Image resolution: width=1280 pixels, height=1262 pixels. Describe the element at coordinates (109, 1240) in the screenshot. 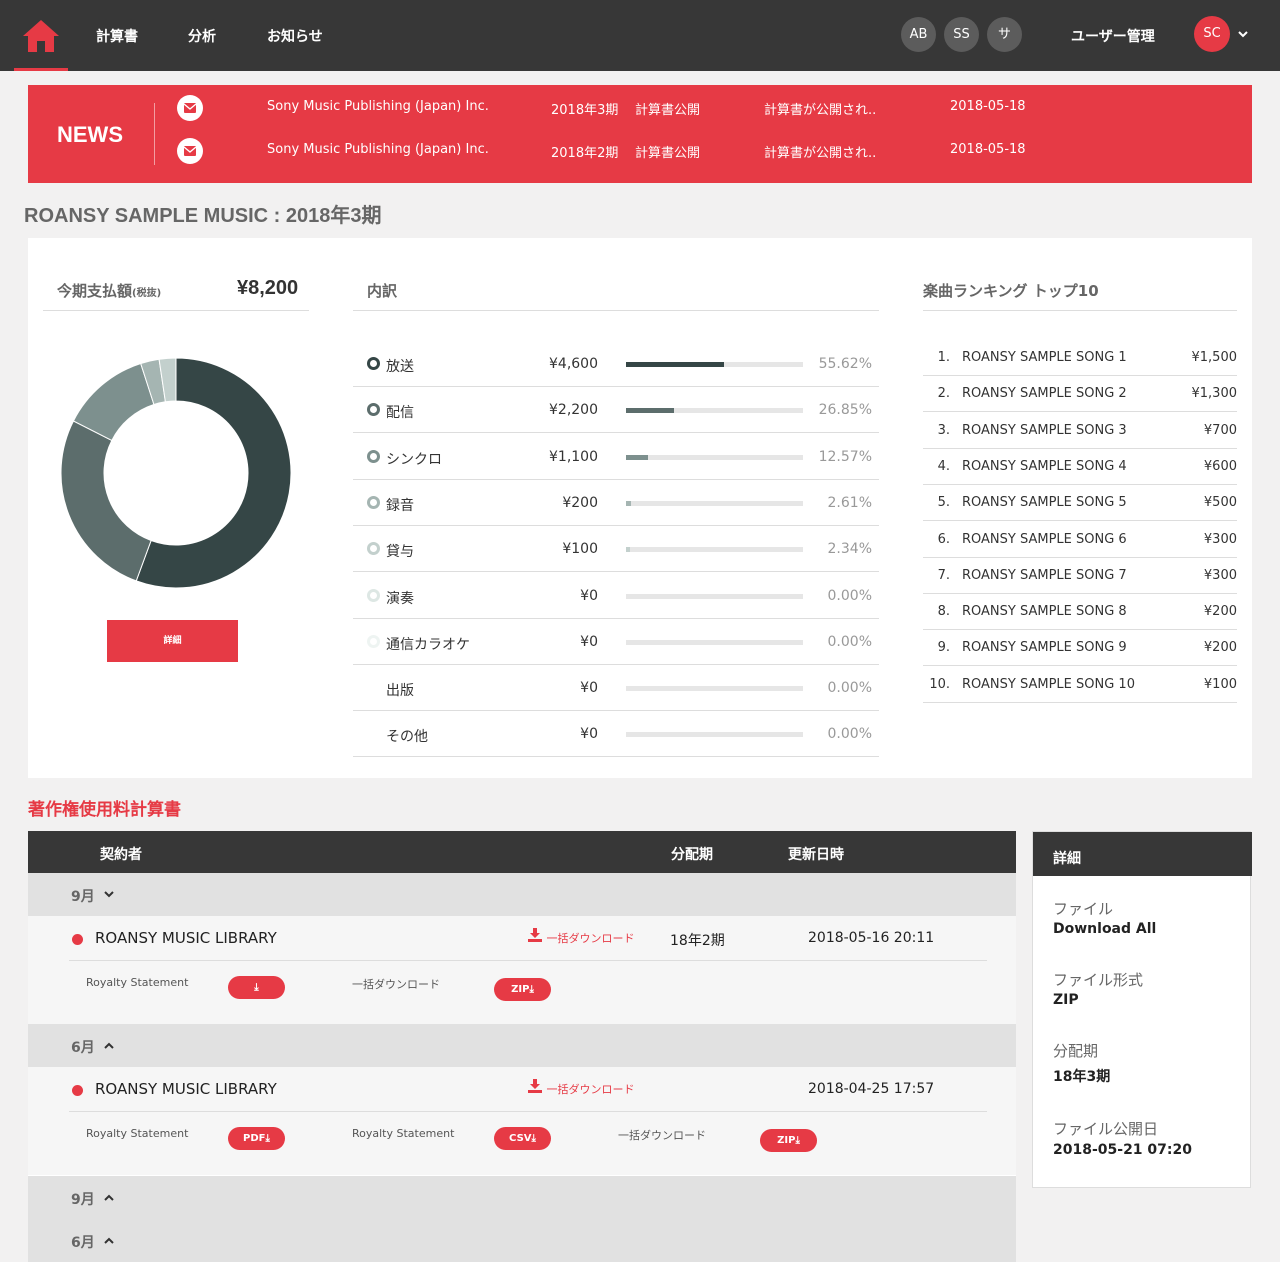

I see `chevron-up-icon` at that location.